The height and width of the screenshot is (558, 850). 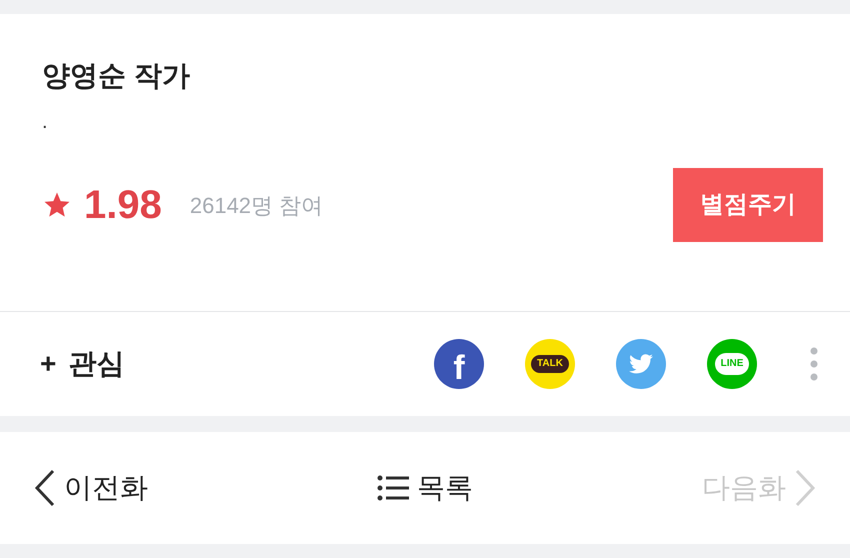 What do you see at coordinates (116, 76) in the screenshot?
I see `author-title: 양영순 작가` at bounding box center [116, 76].